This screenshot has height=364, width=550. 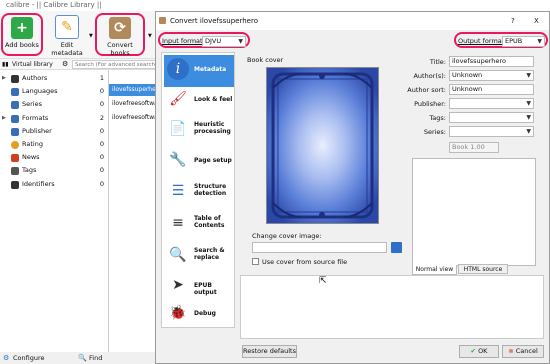 I want to click on input-format-value: DJVU, so click(x=213, y=41).